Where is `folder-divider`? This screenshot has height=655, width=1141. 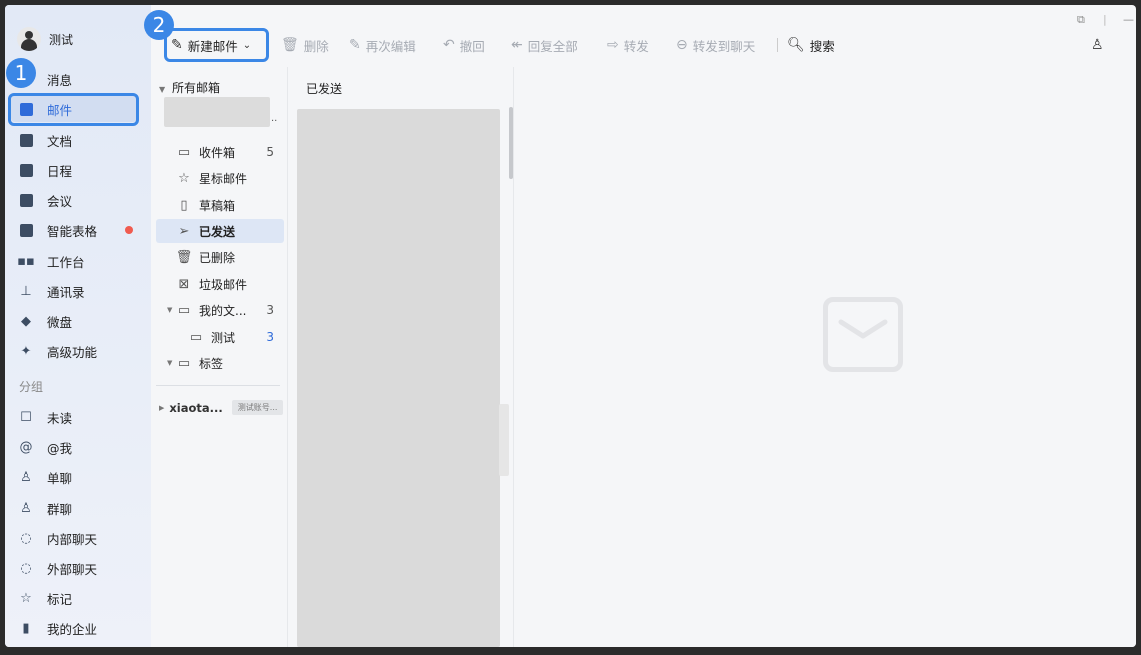
folder-divider is located at coordinates (218, 385).